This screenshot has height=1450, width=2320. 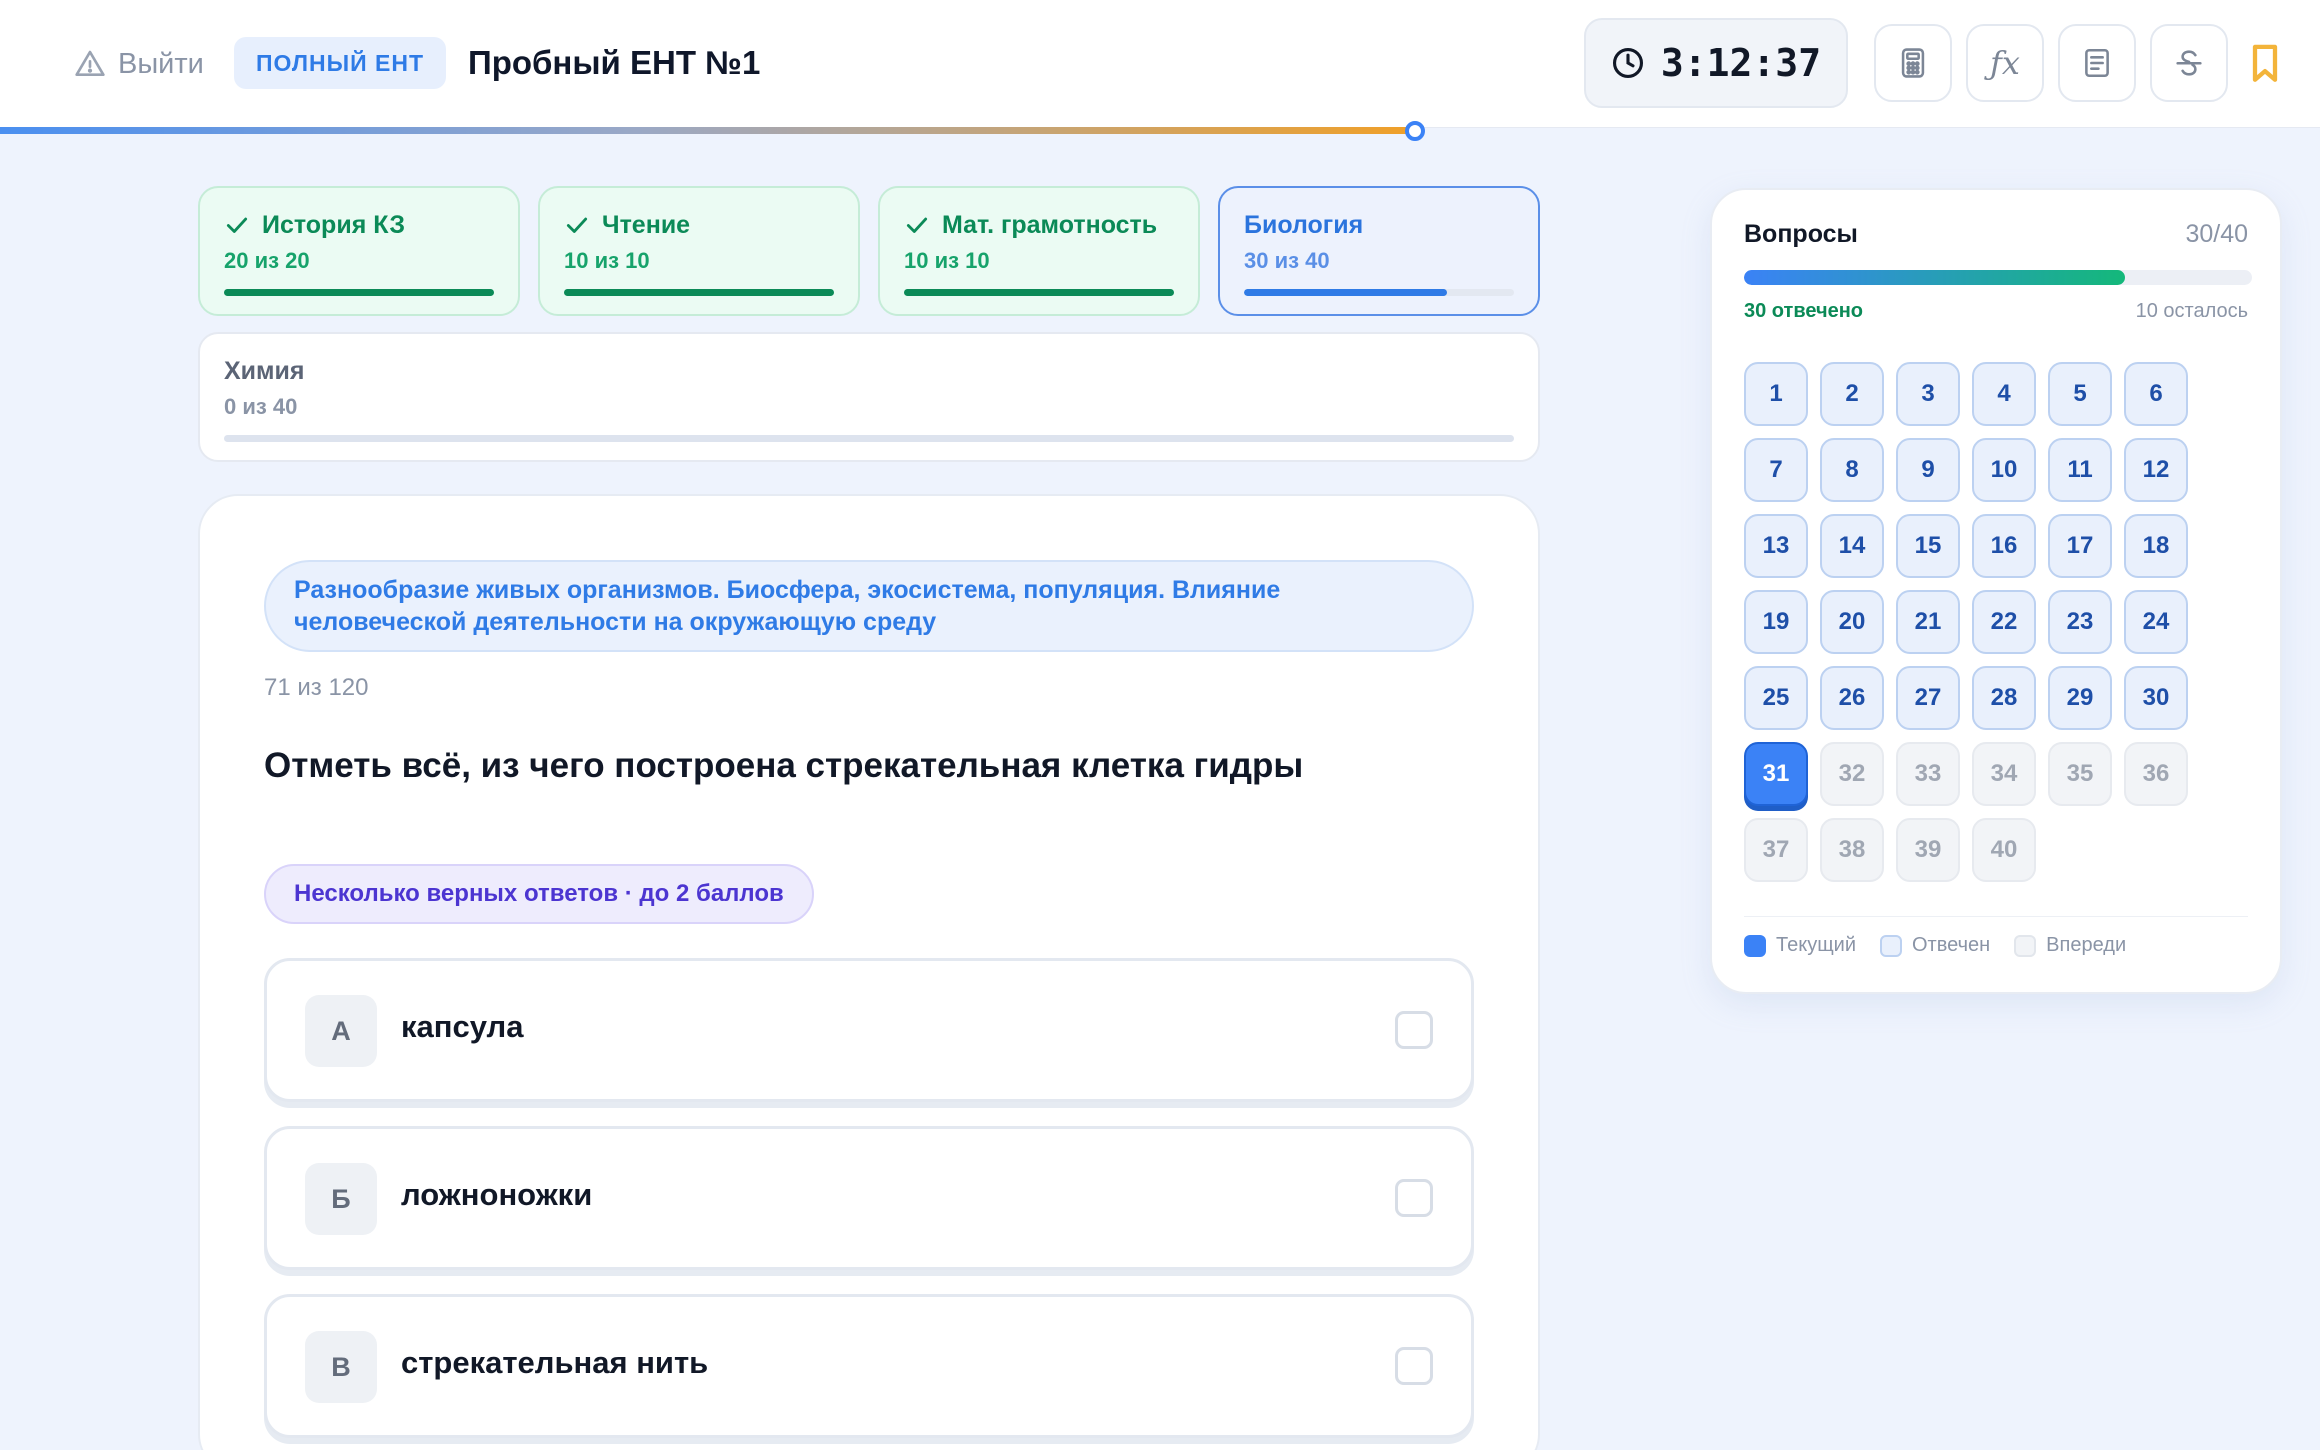 What do you see at coordinates (2004, 850) in the screenshot?
I see `question-button: 40` at bounding box center [2004, 850].